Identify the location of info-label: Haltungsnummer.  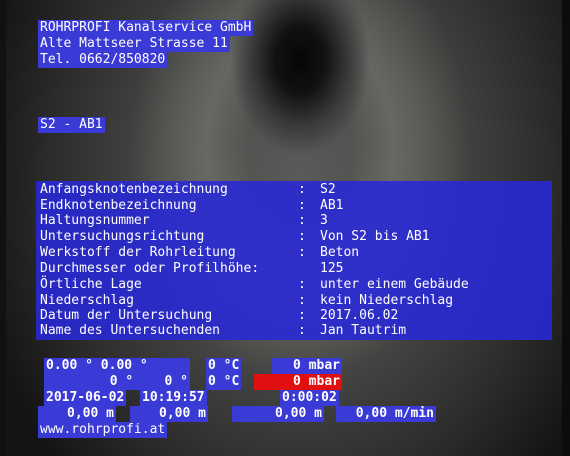
(95, 220).